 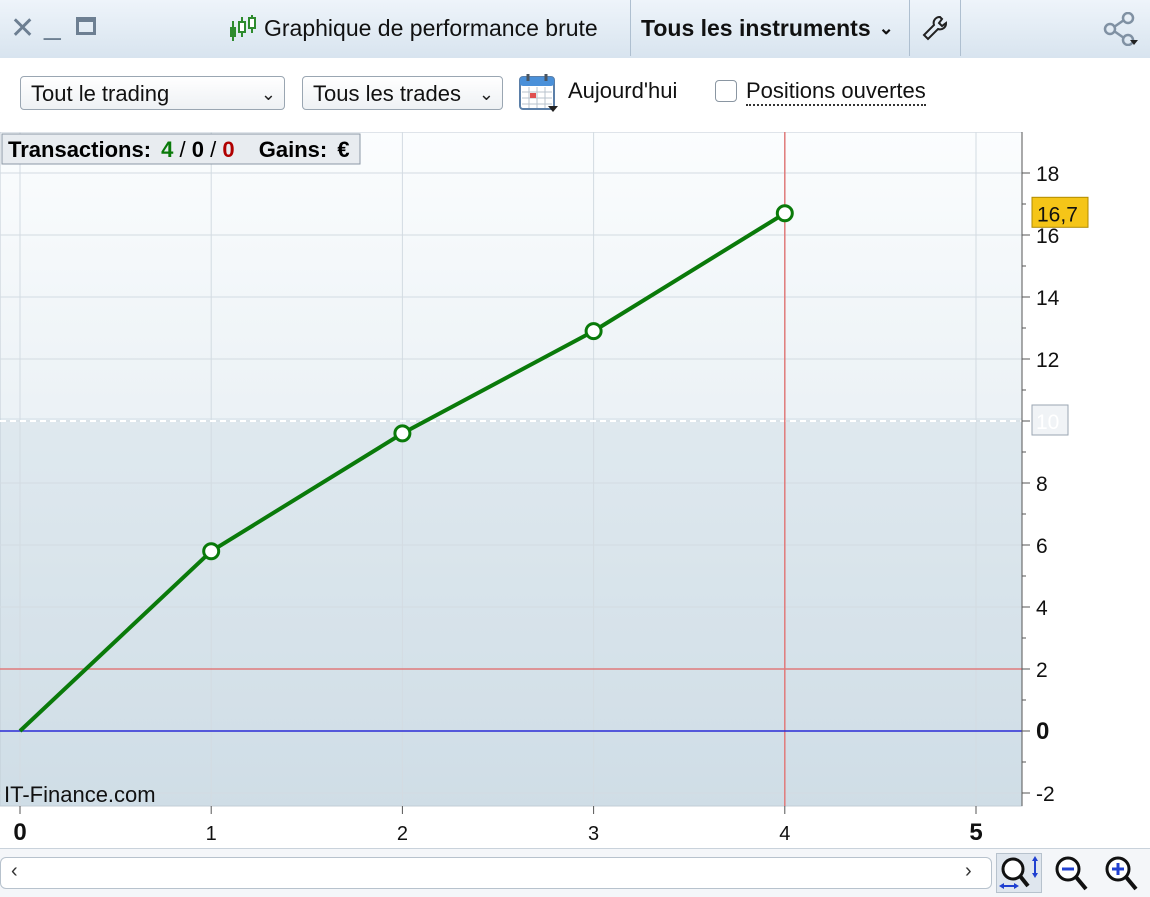 What do you see at coordinates (593, 834) in the screenshot?
I see `x-tick-label: 3` at bounding box center [593, 834].